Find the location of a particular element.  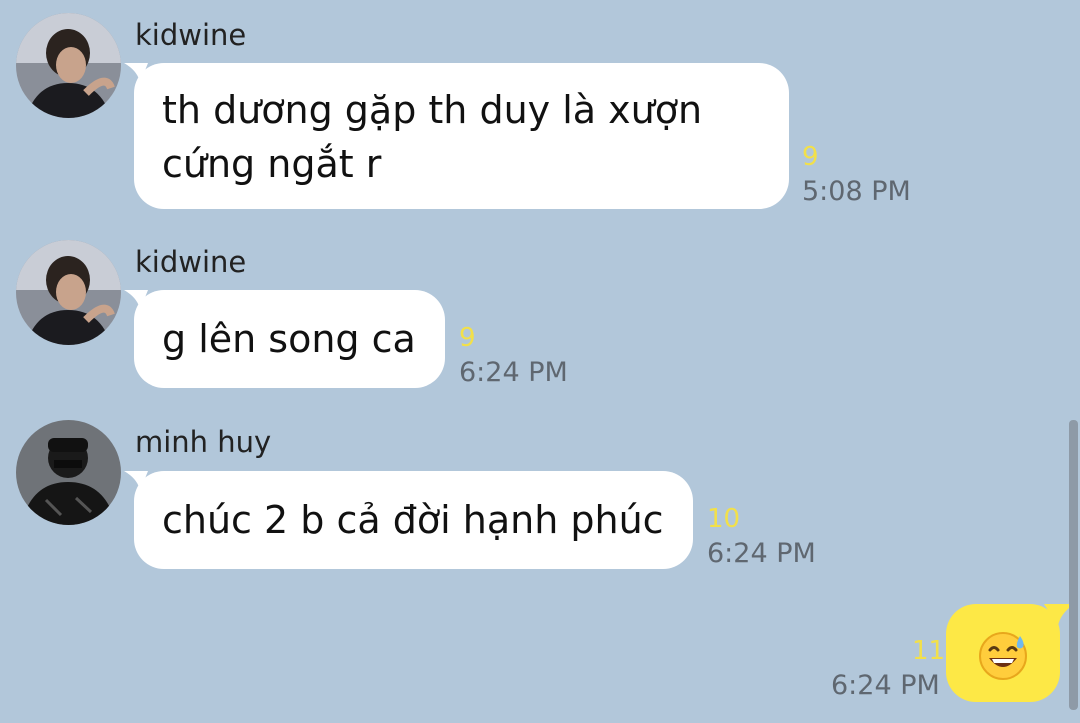

scrollbar is located at coordinates (1073, 565).